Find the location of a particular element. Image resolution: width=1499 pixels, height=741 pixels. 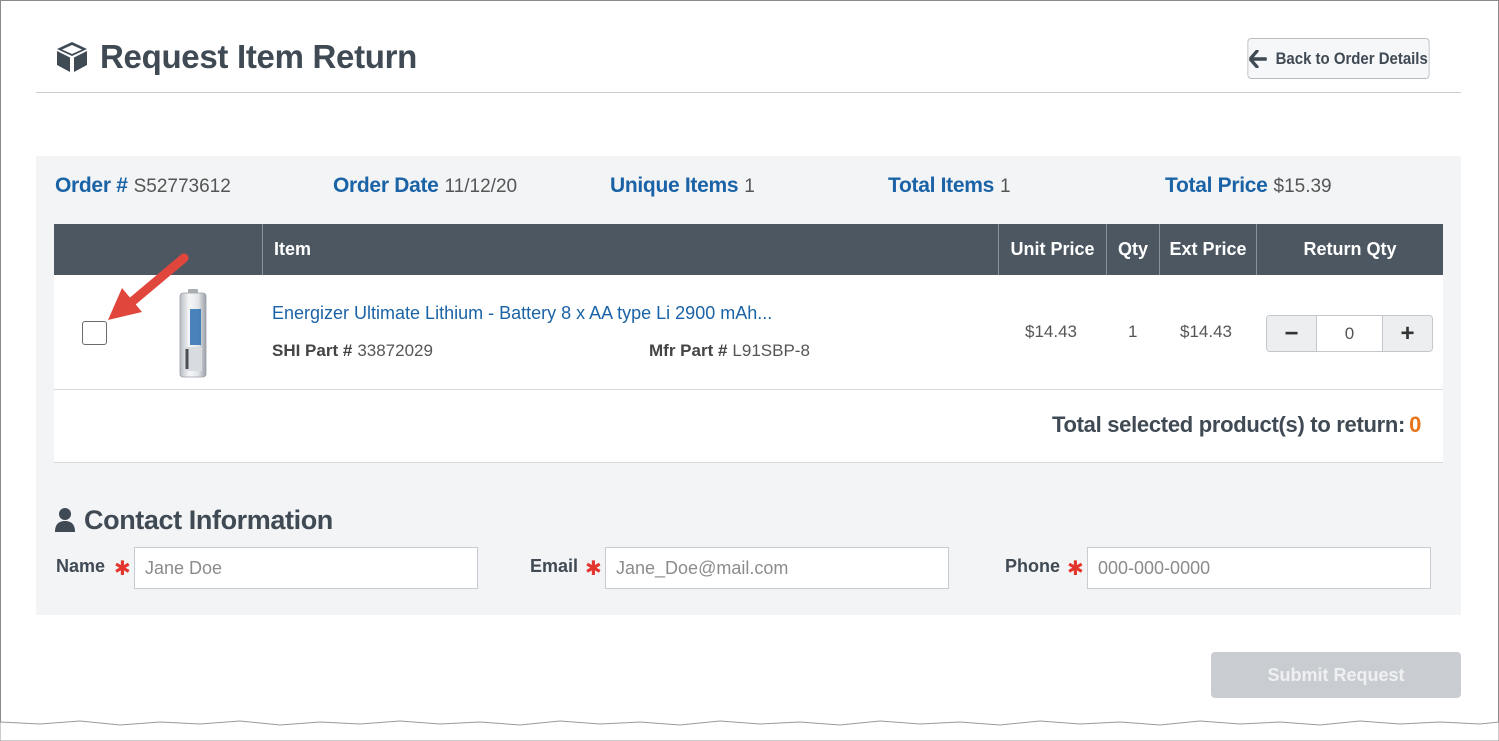

unique-items: Unique Items 1 is located at coordinates (682, 187).